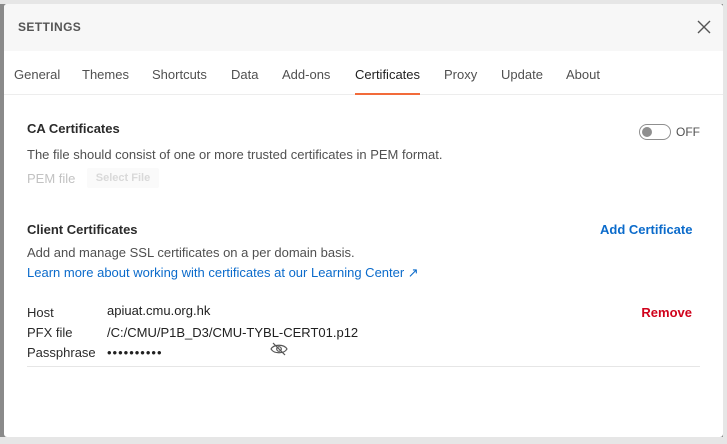  Describe the element at coordinates (725, 222) in the screenshot. I see `background-window-right` at that location.